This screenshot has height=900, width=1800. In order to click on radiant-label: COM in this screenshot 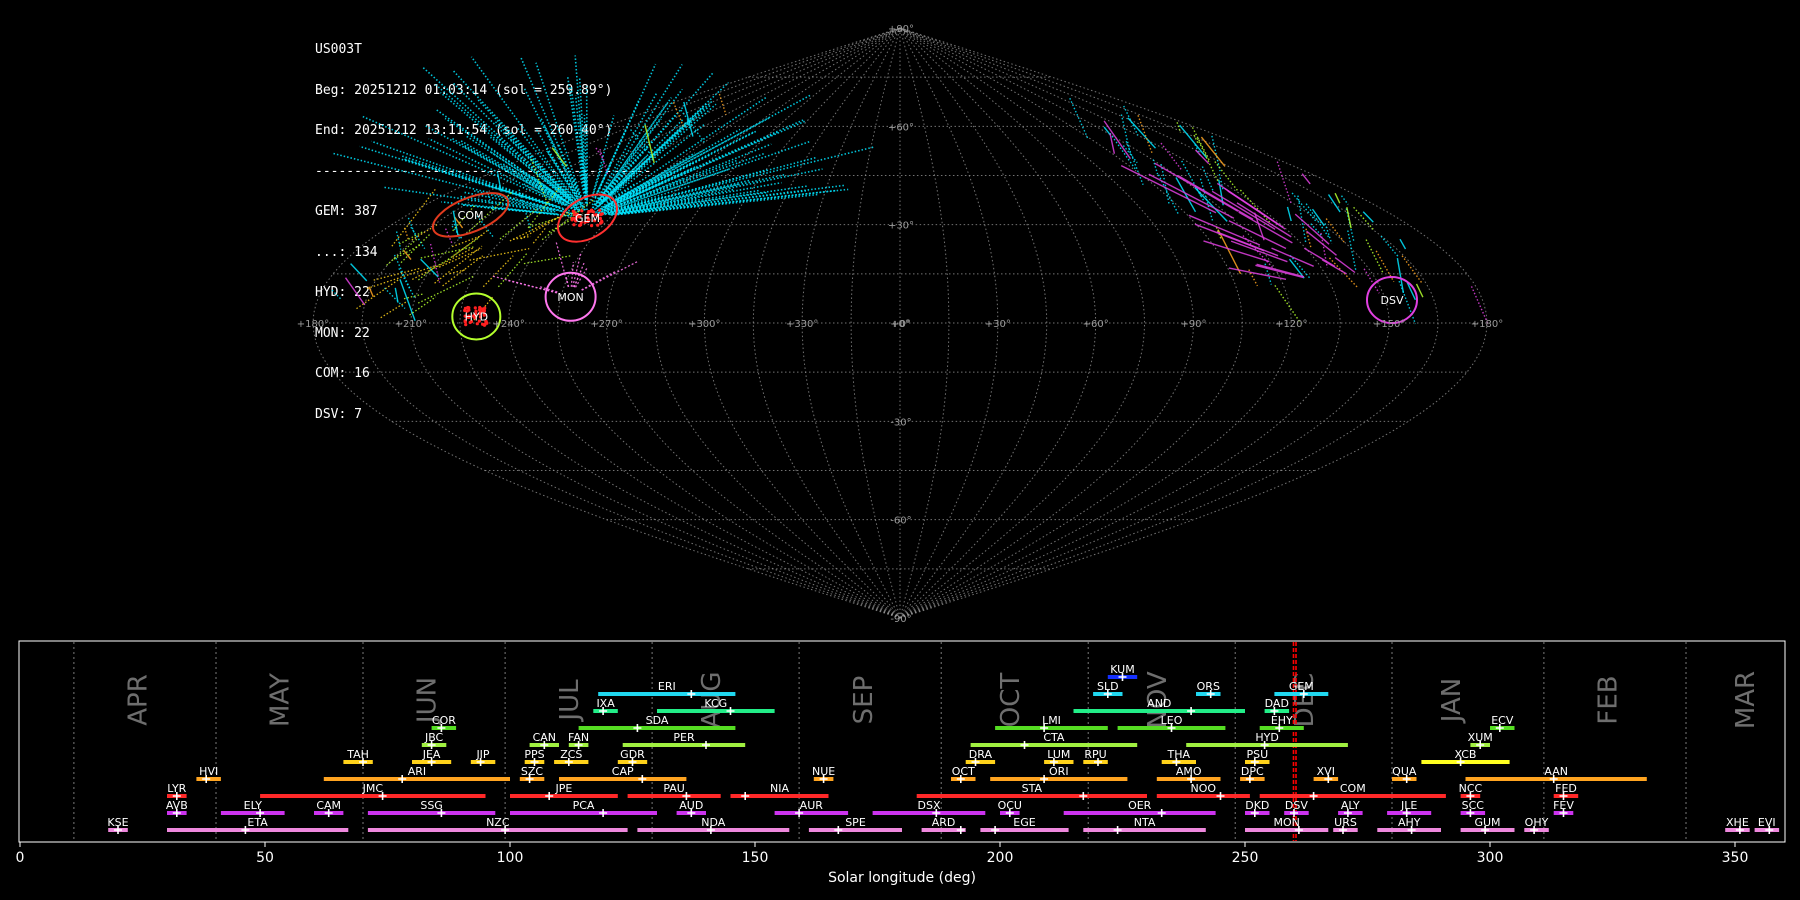, I will do `click(471, 215)`.